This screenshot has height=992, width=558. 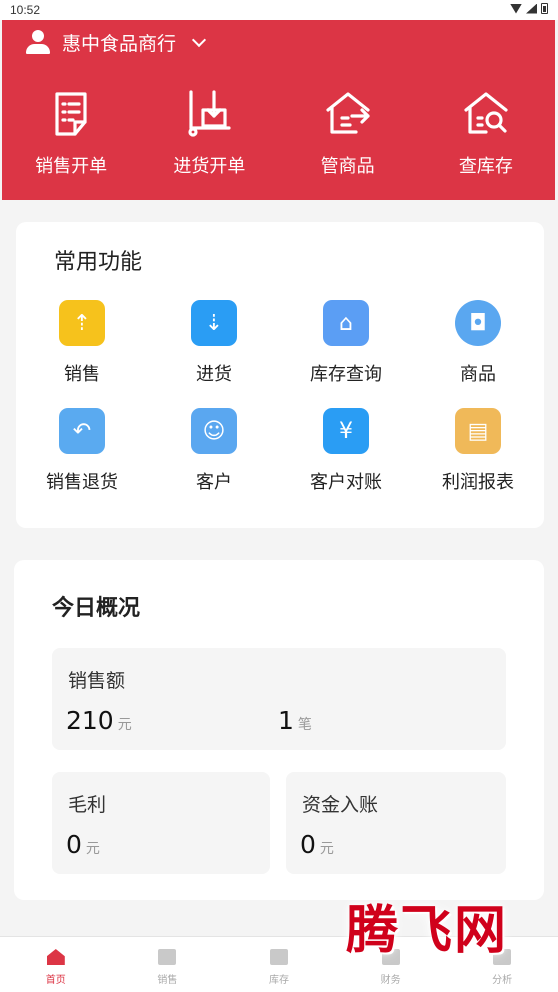 I want to click on store-name: 惠中食品商行, so click(x=119, y=43).